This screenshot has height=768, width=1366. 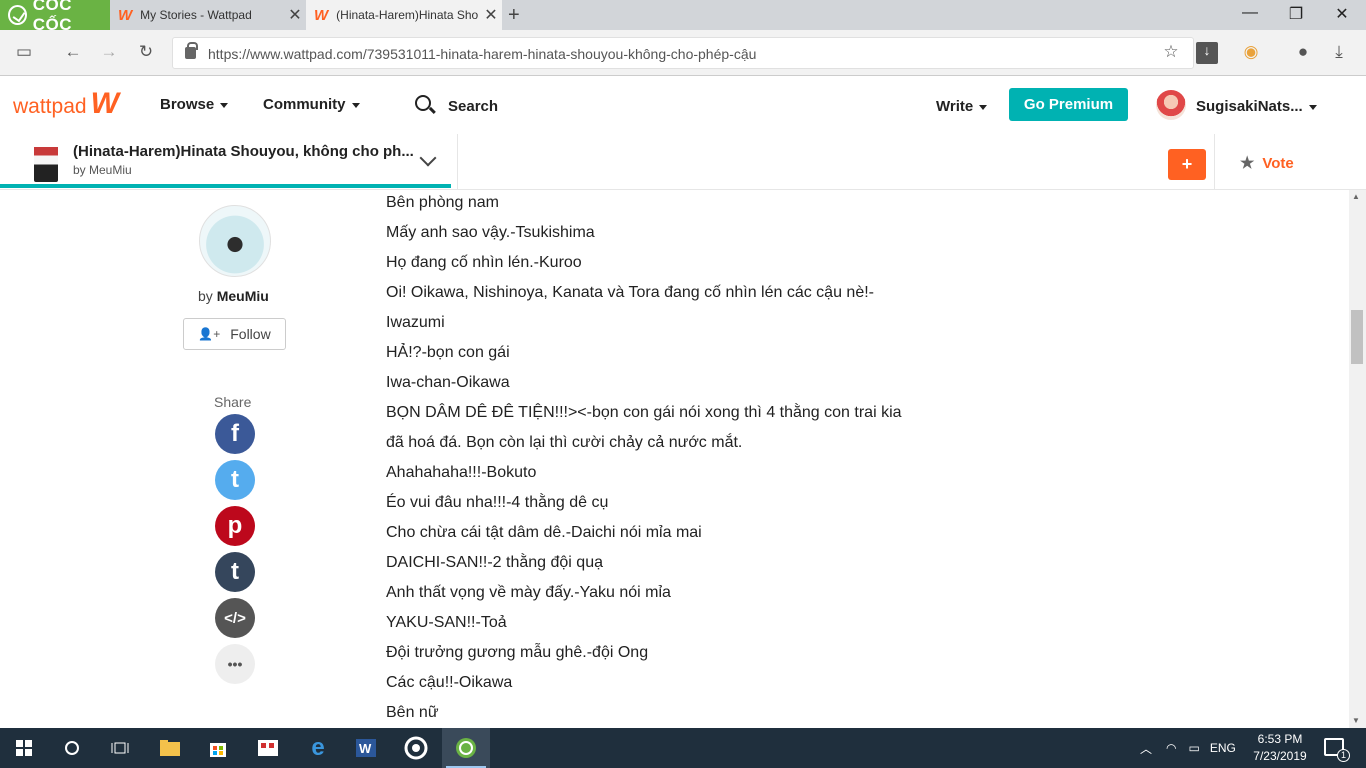 I want to click on more-icon: •••, so click(x=235, y=664).